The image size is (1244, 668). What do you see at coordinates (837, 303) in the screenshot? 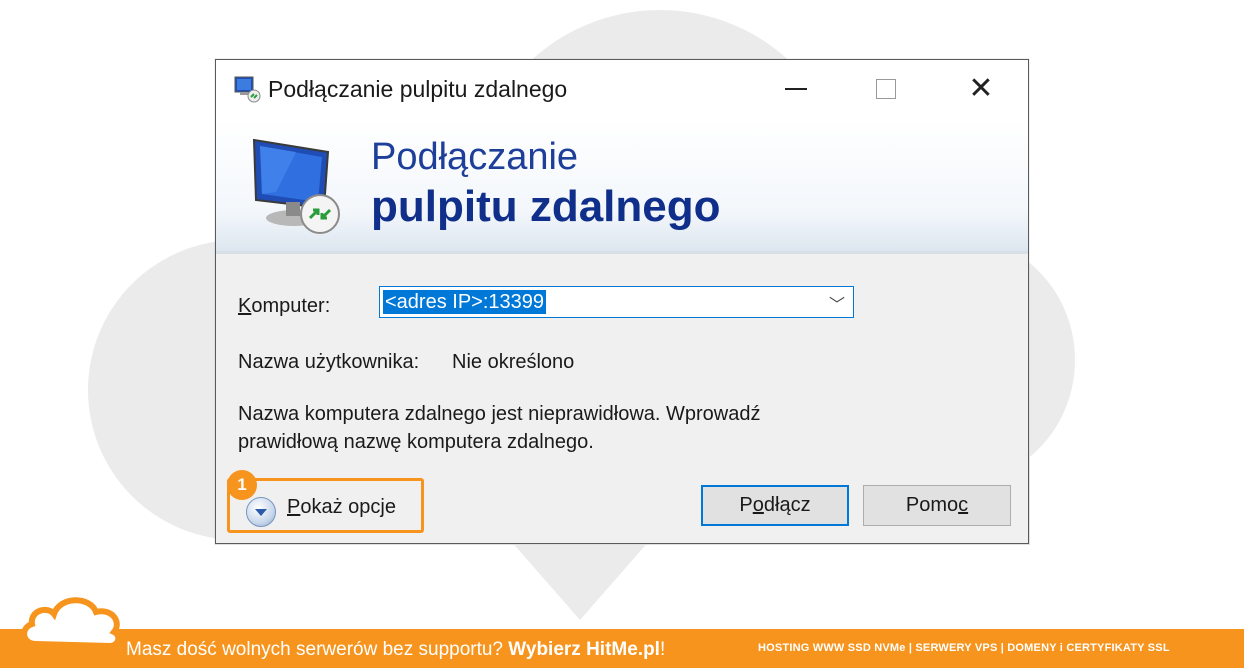
I see `chevron-down-icon: ﹀` at bounding box center [837, 303].